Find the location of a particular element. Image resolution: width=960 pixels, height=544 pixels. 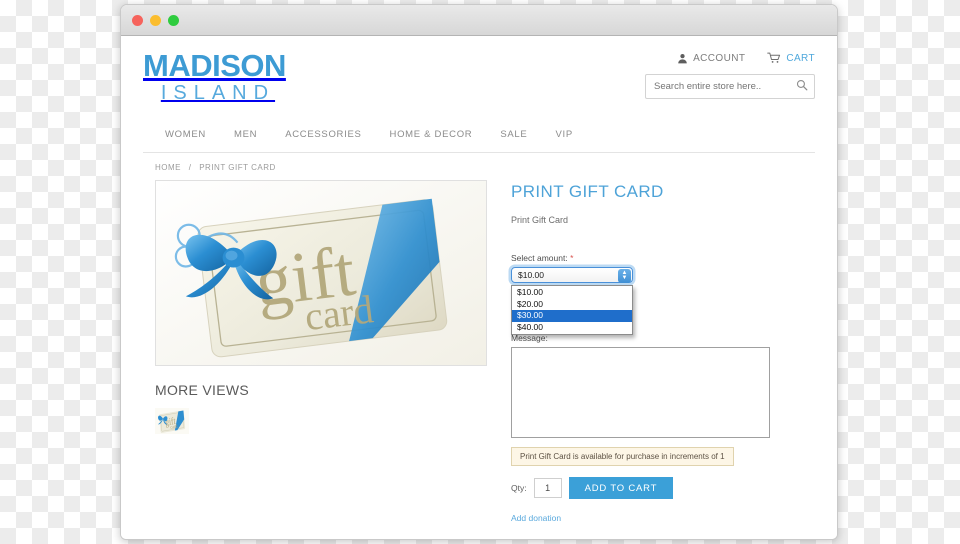

add-to-cart-row: Qty: ADD TO CART is located at coordinates (663, 488).